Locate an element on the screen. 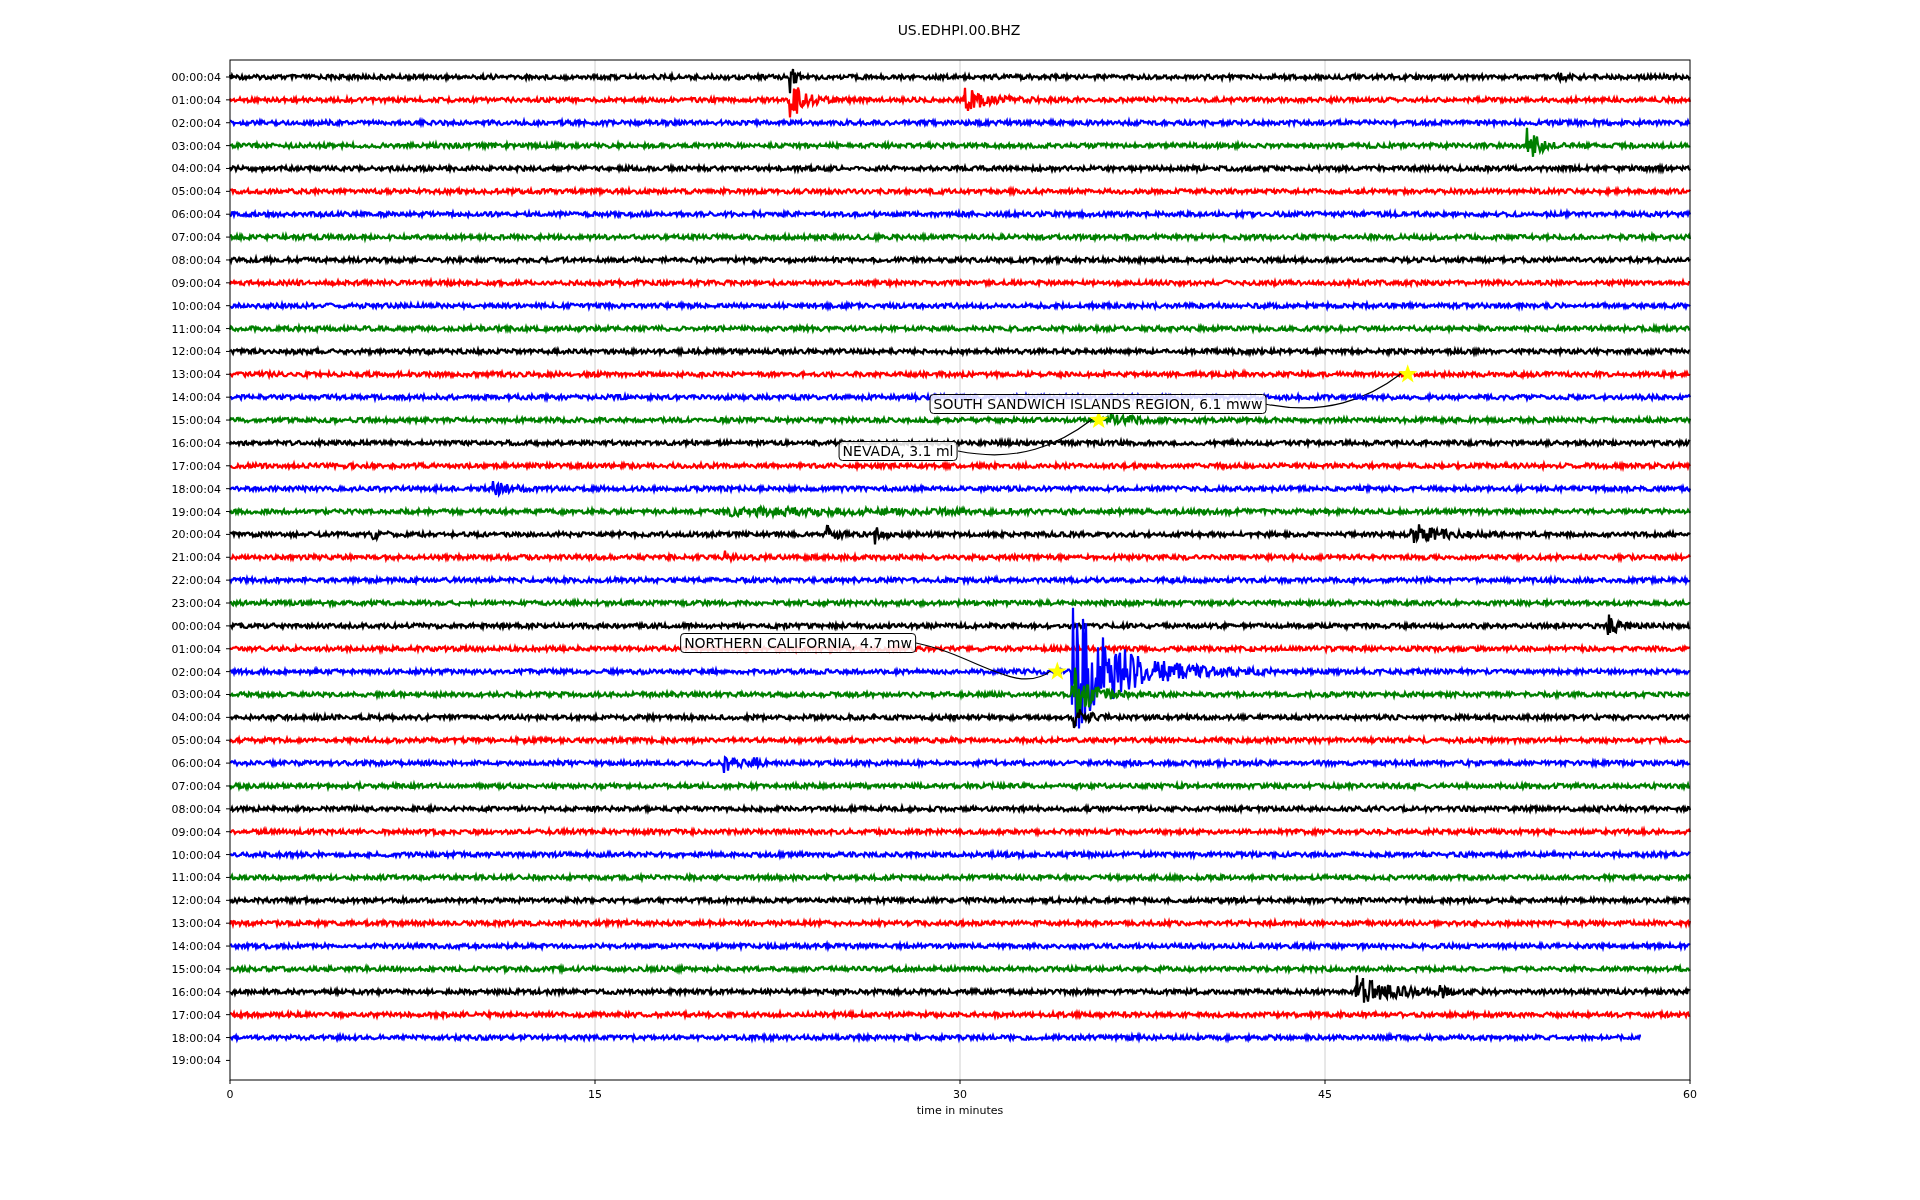  event-label: SOUTH SANDWICH ISLANDS REGION, 6.1 mww is located at coordinates (1098, 404).